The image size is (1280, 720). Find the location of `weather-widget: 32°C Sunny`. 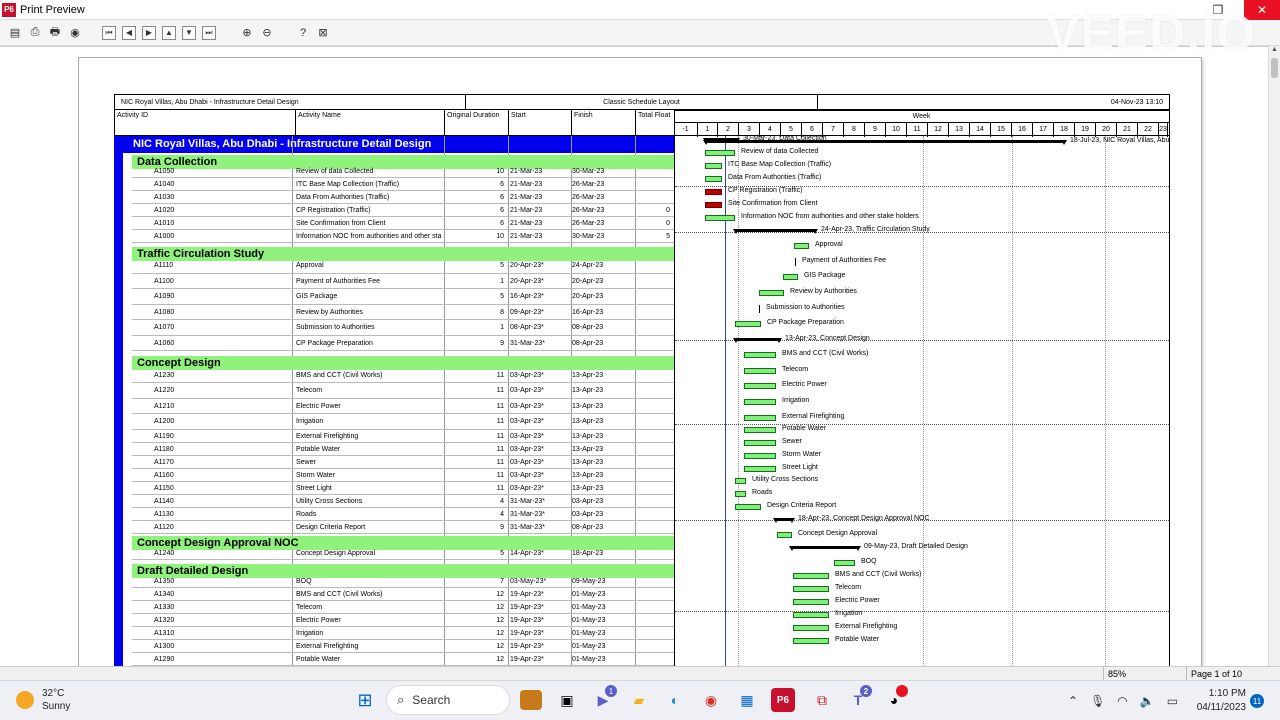

weather-widget: 32°C Sunny is located at coordinates (43, 700).